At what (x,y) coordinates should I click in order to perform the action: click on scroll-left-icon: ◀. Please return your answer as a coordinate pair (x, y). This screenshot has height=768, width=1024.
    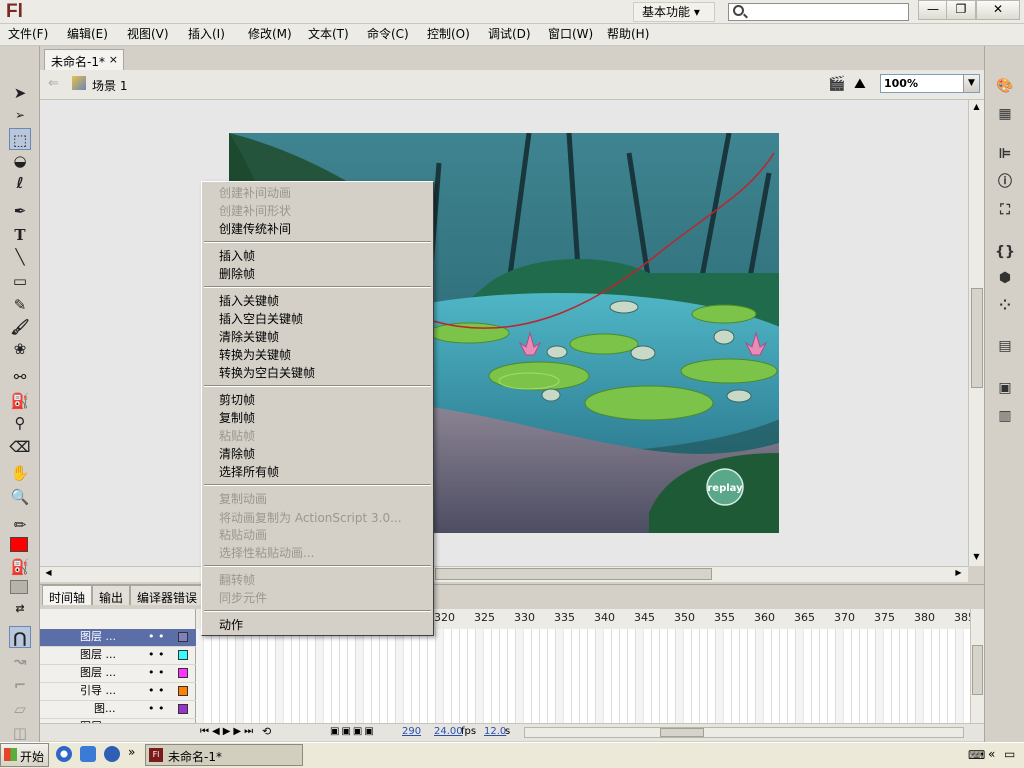
    Looking at the image, I should click on (48, 574).